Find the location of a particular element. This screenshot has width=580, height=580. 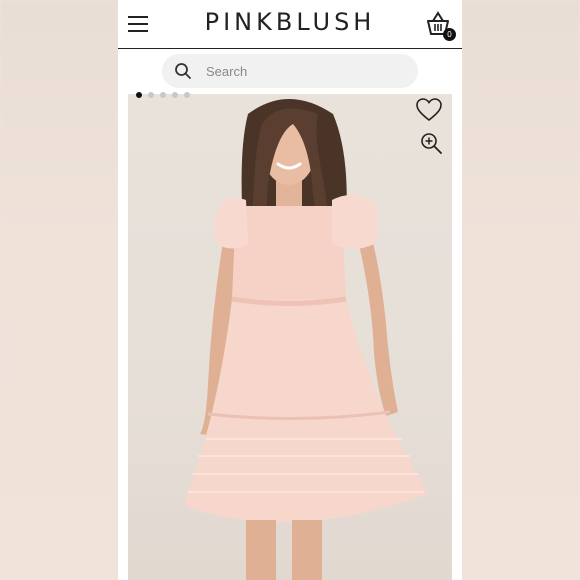

cart-count-badge: 0 is located at coordinates (449, 34).